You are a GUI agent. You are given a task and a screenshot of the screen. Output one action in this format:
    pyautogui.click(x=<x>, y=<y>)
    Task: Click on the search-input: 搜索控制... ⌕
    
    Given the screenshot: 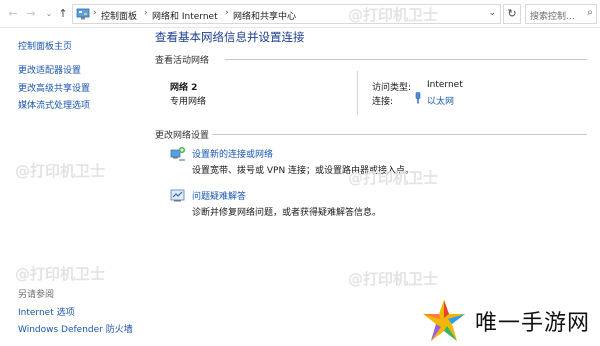 What is the action you would take?
    pyautogui.click(x=561, y=14)
    